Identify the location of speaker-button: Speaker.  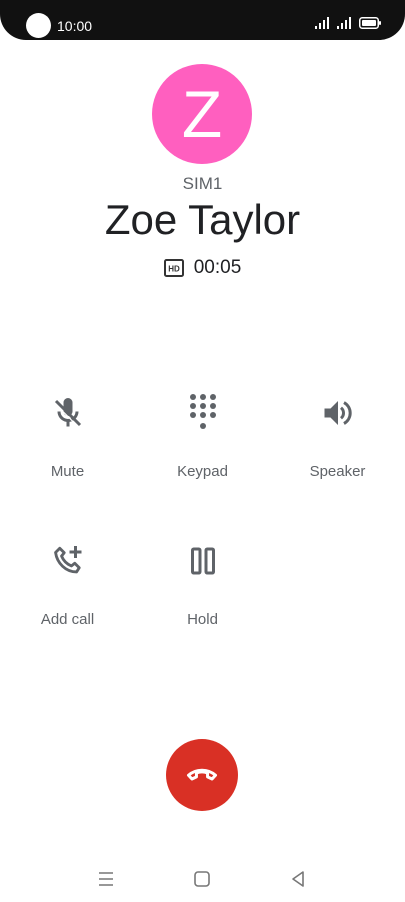
(337, 448).